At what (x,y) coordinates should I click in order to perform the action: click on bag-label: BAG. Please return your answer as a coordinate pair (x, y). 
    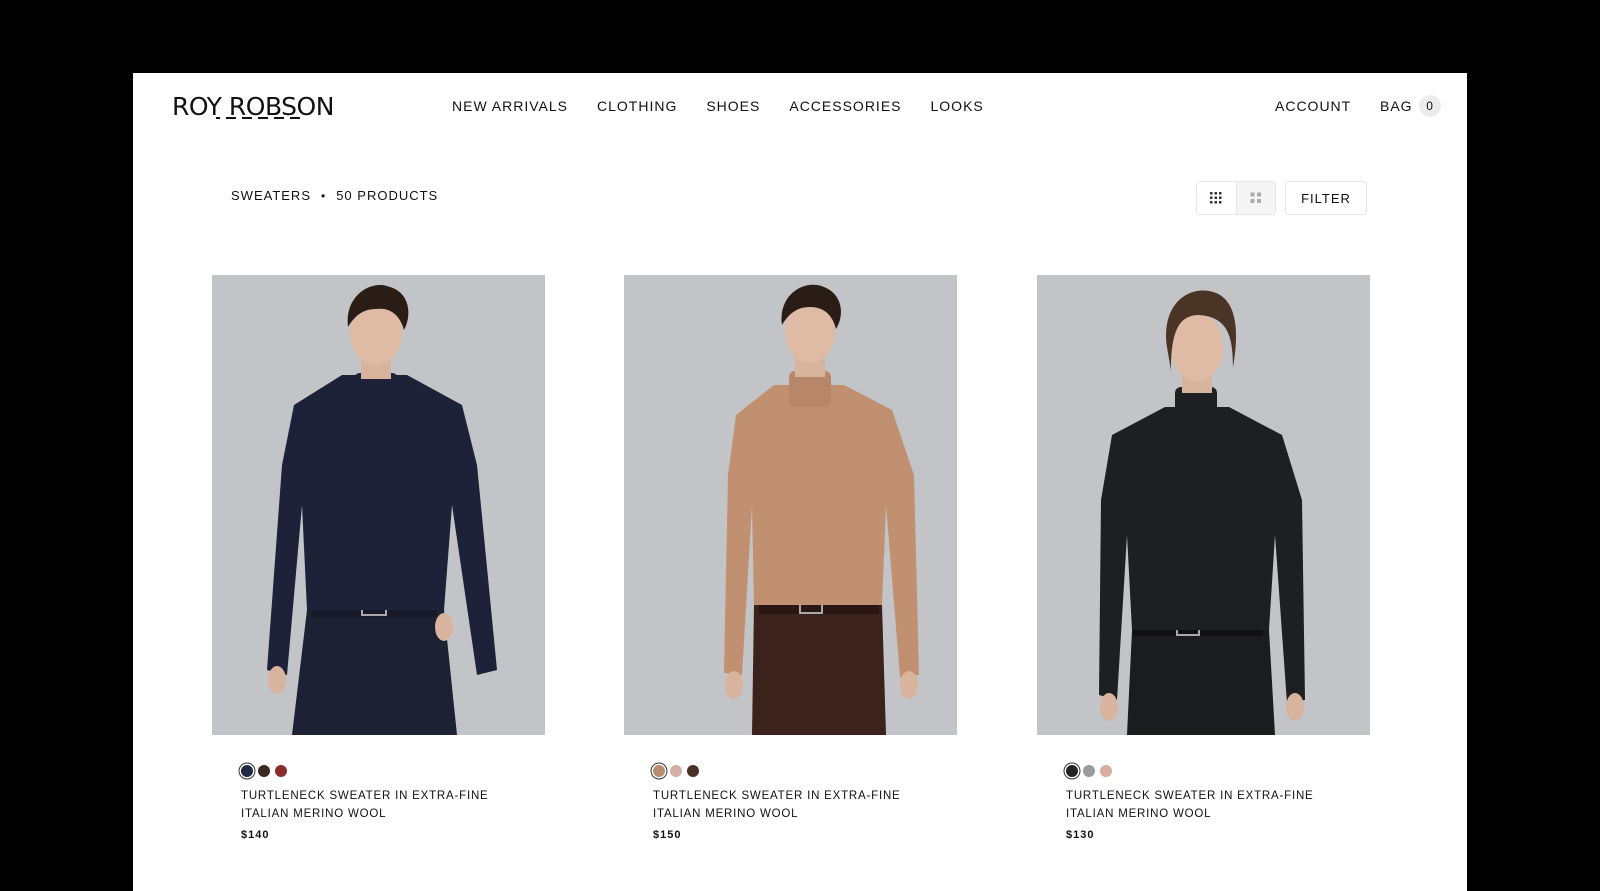
    Looking at the image, I should click on (1396, 106).